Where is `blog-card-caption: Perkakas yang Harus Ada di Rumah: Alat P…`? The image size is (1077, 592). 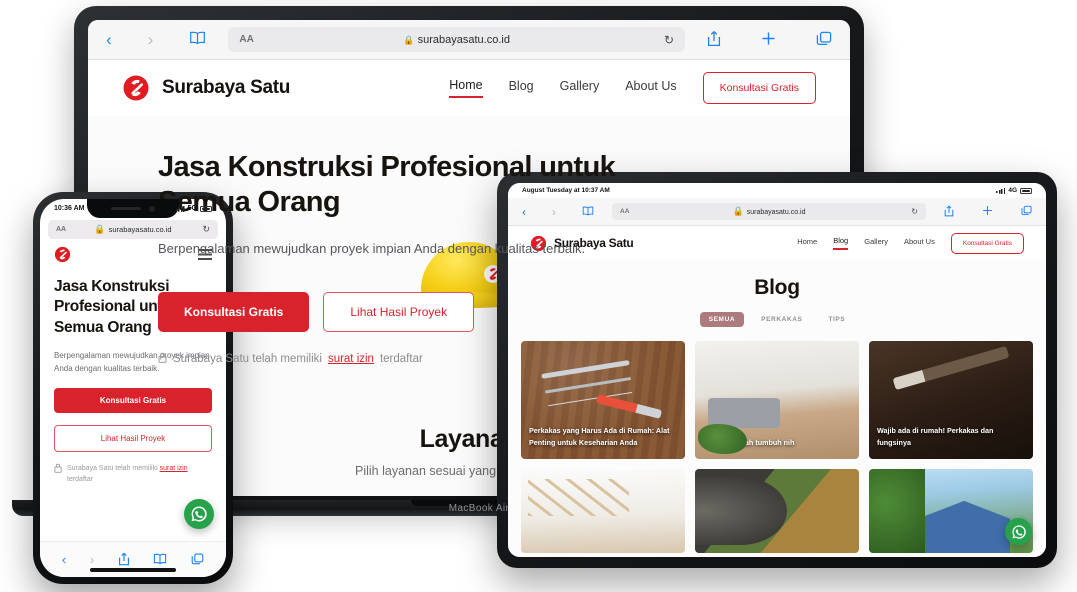
blog-card-caption: Perkakas yang Harus Ada di Rumah: Alat P… is located at coordinates (599, 436).